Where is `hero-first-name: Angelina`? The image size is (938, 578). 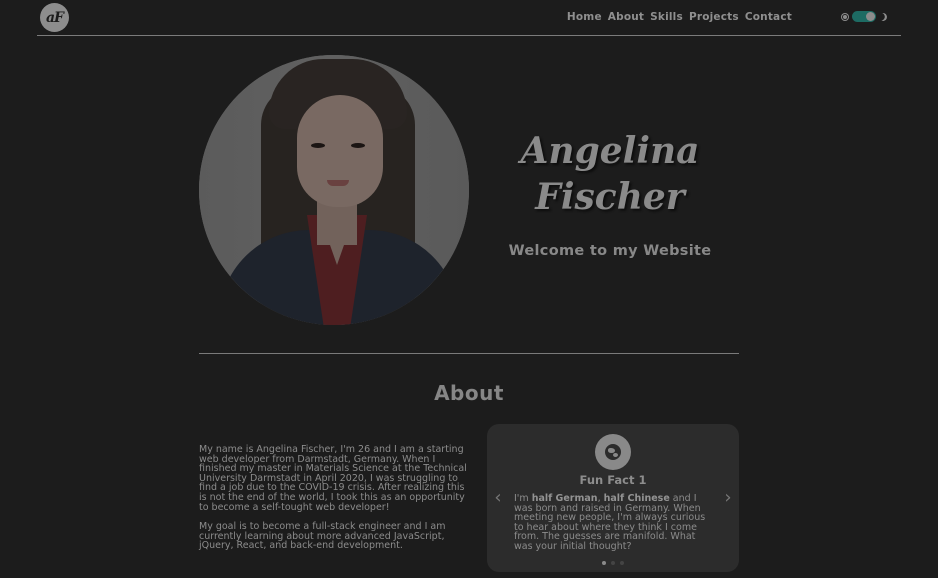 hero-first-name: Angelina is located at coordinates (610, 151).